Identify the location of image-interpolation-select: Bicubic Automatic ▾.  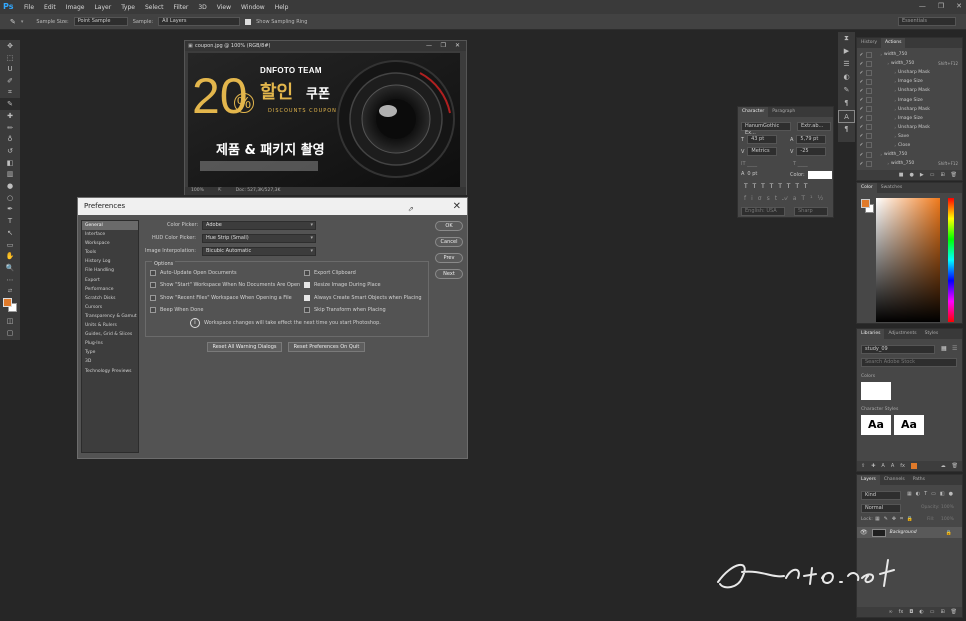
(259, 251).